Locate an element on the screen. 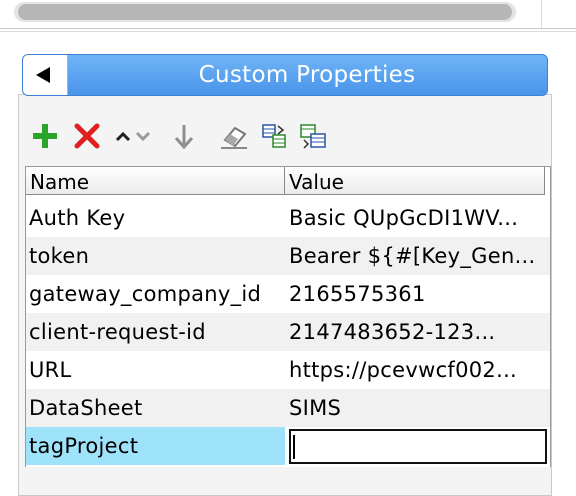  clear-button is located at coordinates (234, 136).